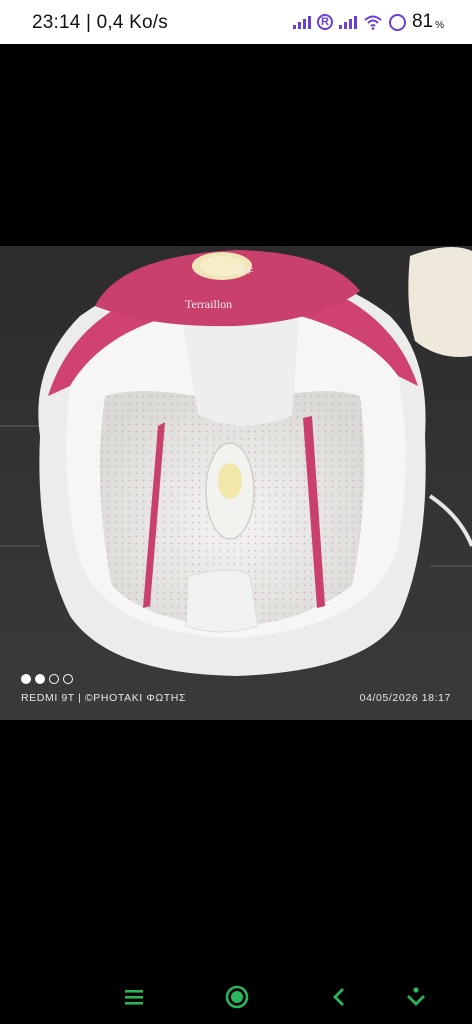 This screenshot has width=472, height=1024. I want to click on status-icons: R 81 %, so click(368, 22).